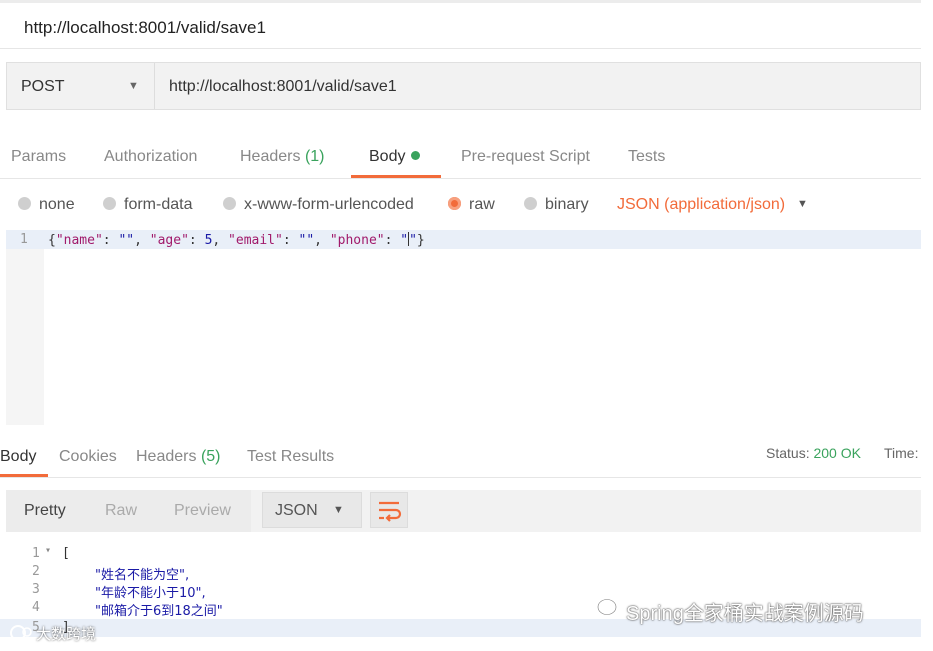 The image size is (933, 651). I want to click on corner-watermark-text: 大数跨境, so click(66, 634).